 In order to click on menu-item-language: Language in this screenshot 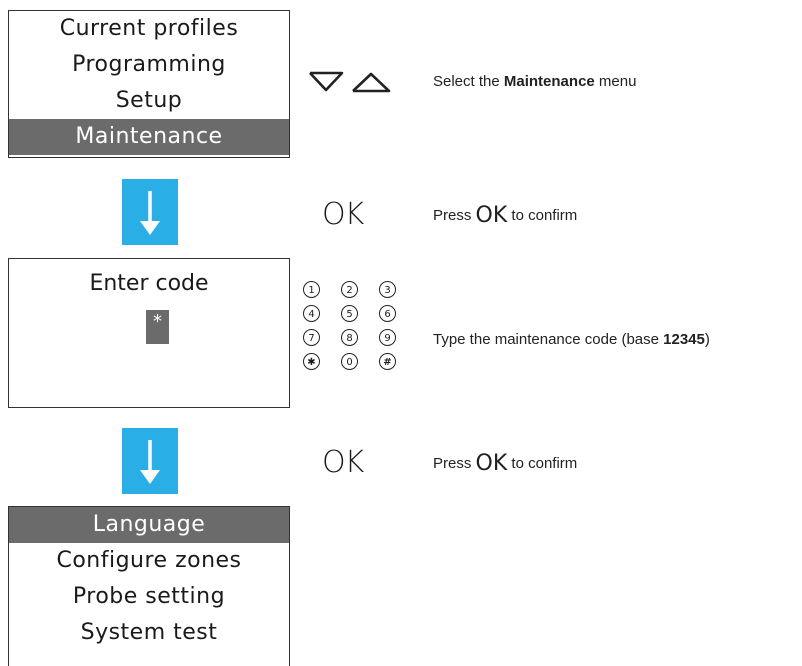, I will do `click(149, 525)`.